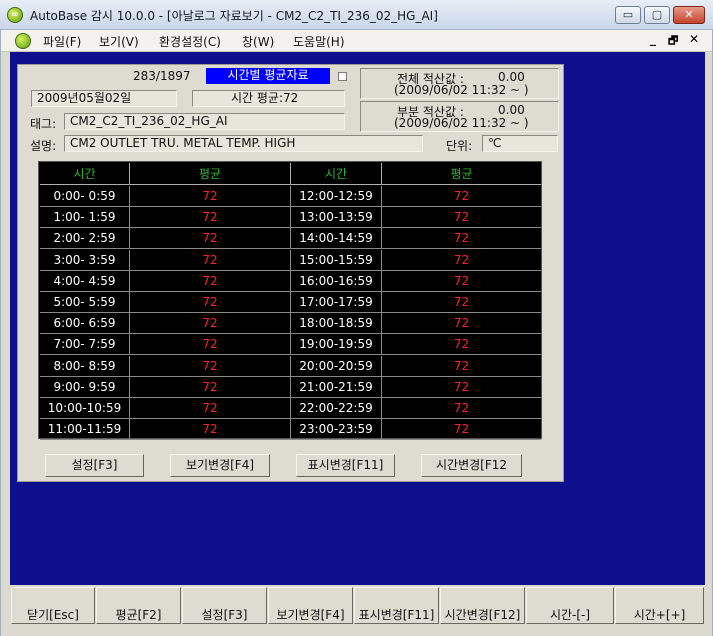  I want to click on description-field: CM2 OUTLET TRU. METAL TEMP. HIGH, so click(243, 143).